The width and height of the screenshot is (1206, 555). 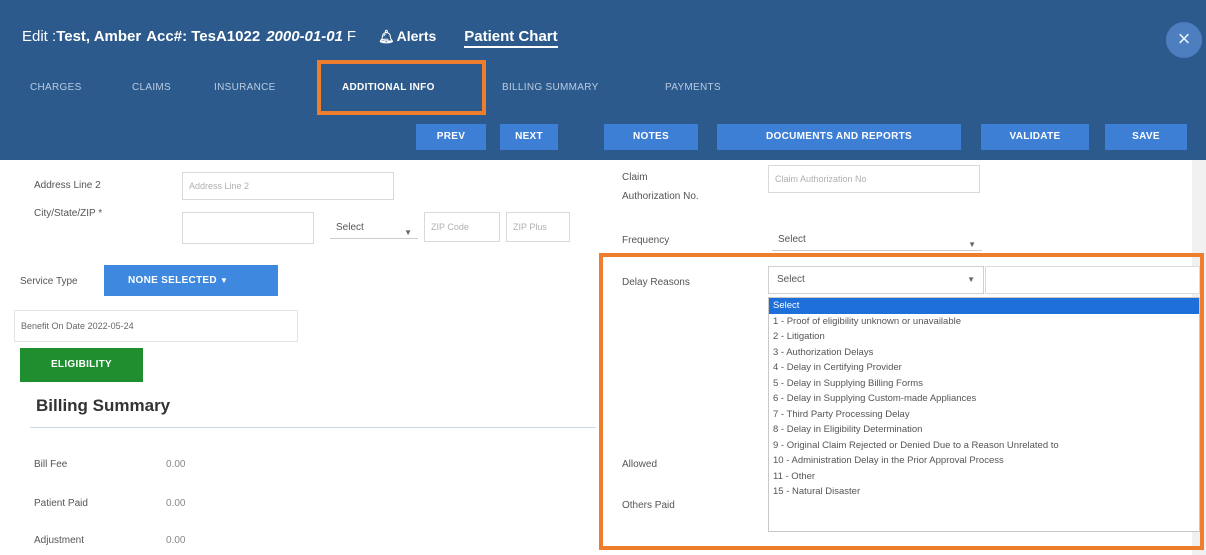 What do you see at coordinates (351, 36) in the screenshot?
I see `patient-sex: F` at bounding box center [351, 36].